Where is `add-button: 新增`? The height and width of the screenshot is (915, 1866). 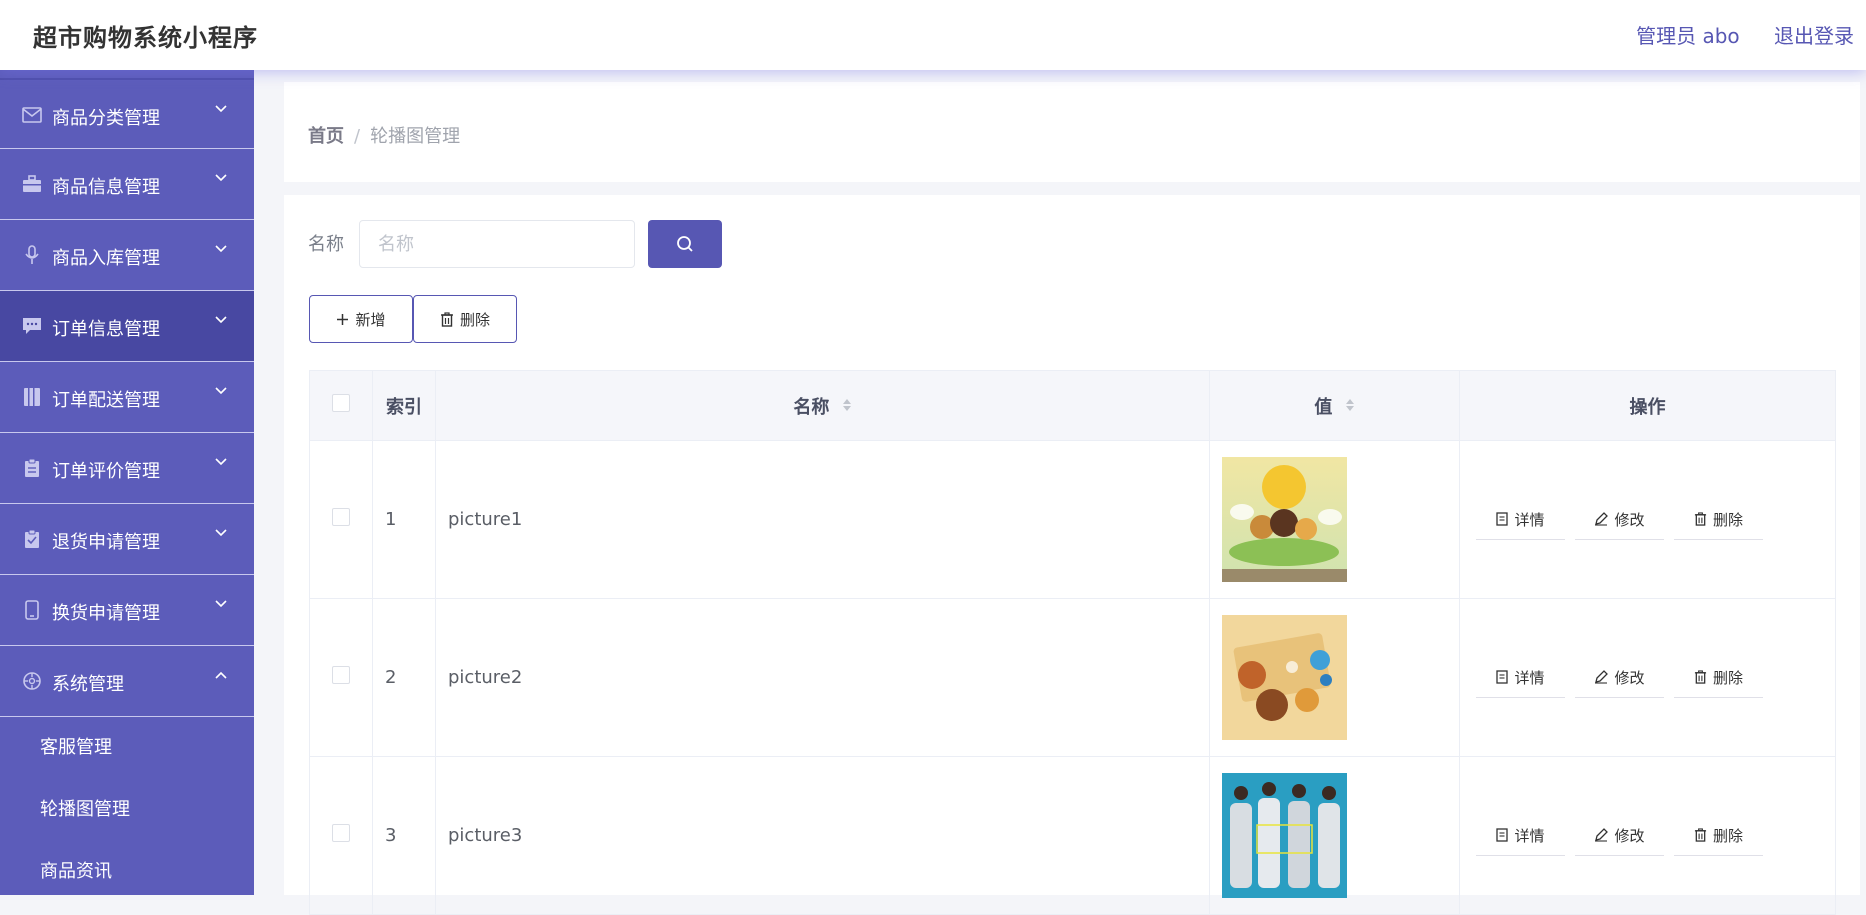 add-button: 新增 is located at coordinates (361, 319).